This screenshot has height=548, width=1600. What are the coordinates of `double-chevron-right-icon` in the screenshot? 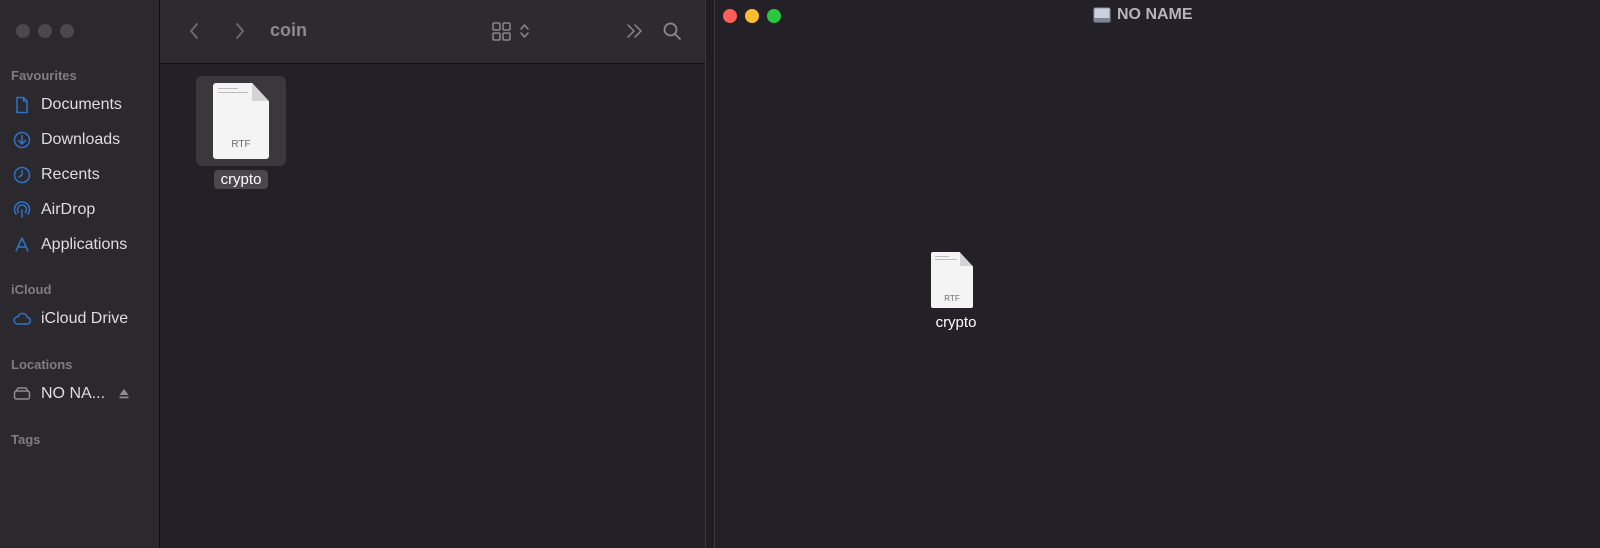 It's located at (634, 31).